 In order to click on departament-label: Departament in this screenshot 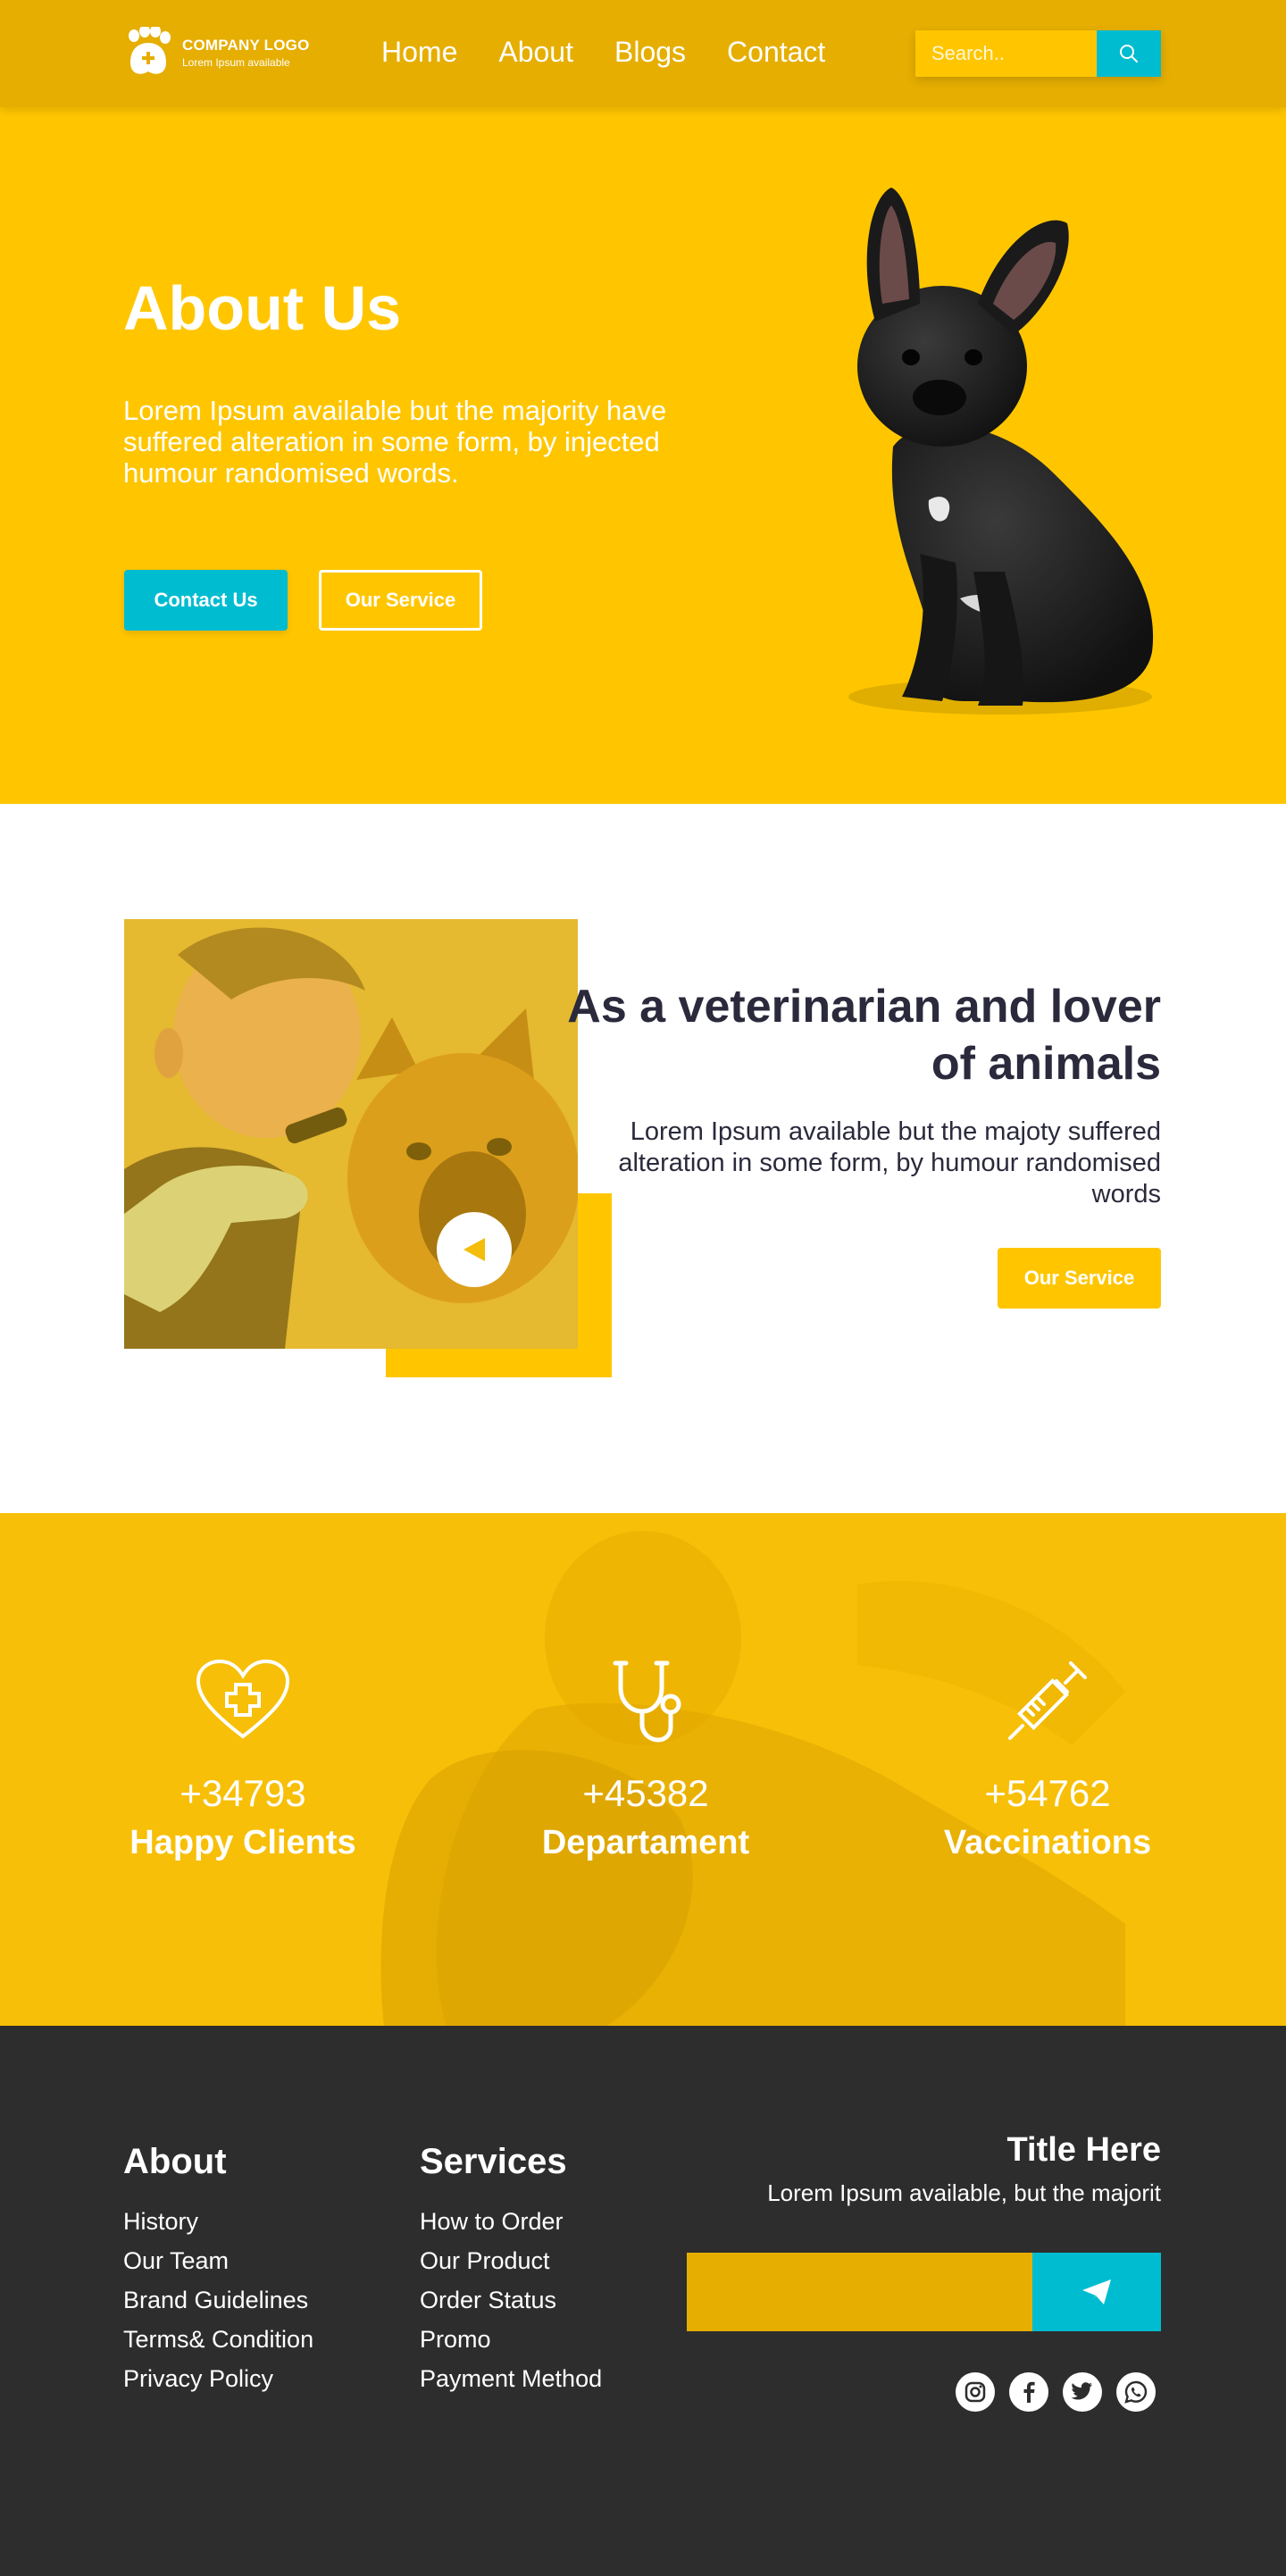, I will do `click(645, 1843)`.